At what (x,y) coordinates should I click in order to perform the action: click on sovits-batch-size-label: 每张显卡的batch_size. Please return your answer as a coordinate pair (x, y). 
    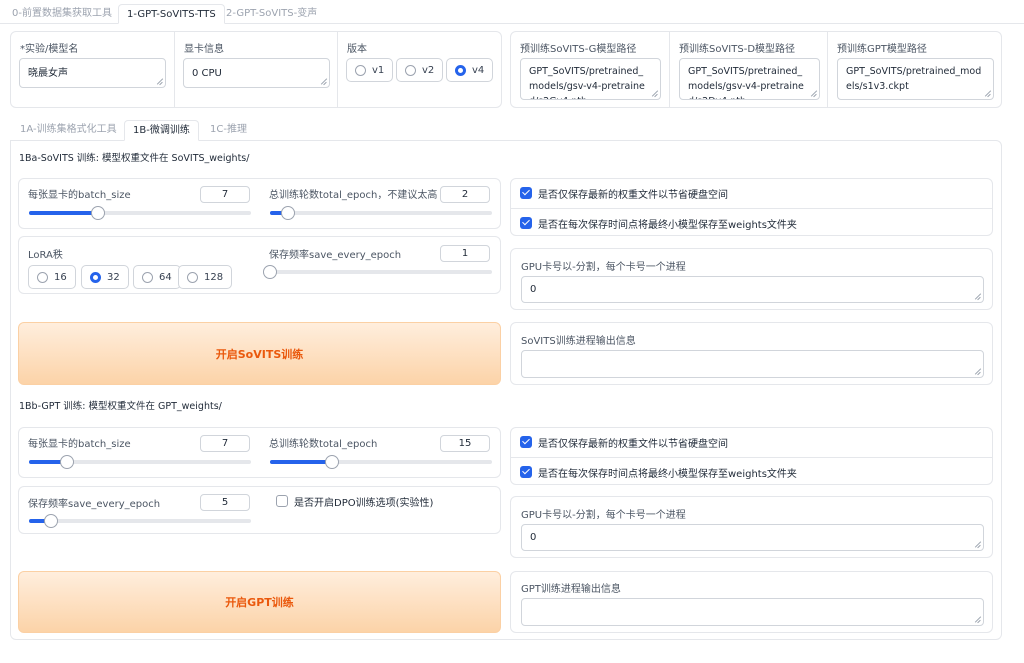
    Looking at the image, I should click on (79, 193).